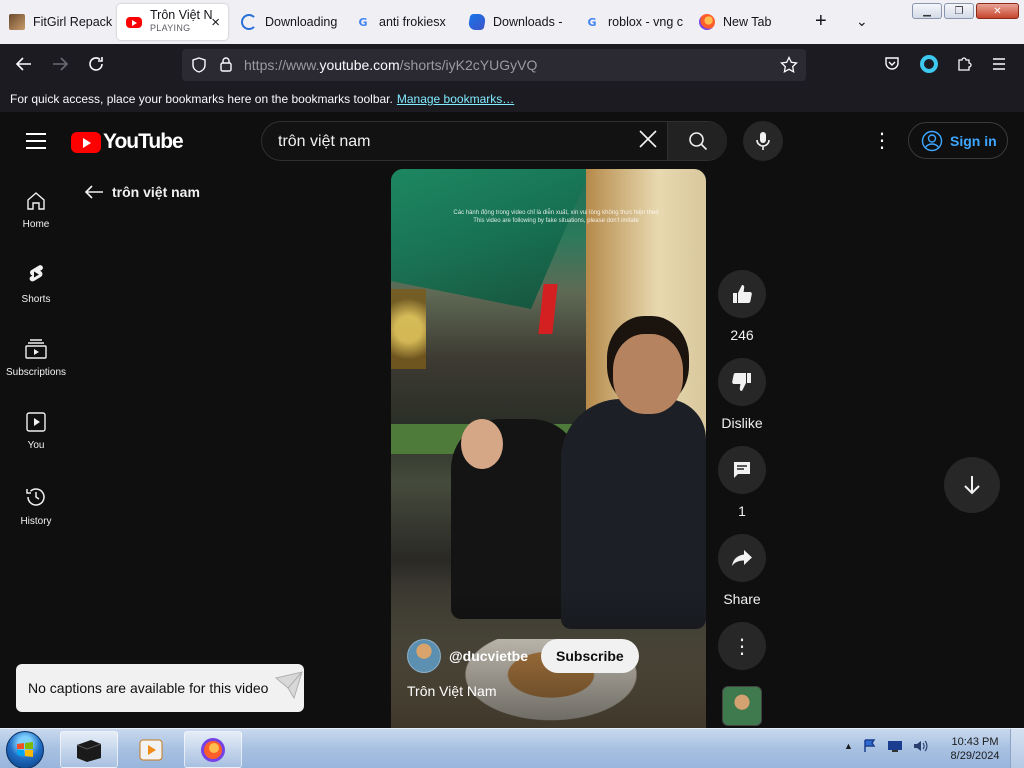  I want to click on list-tabs-chevron-icon: ⌄, so click(862, 21).